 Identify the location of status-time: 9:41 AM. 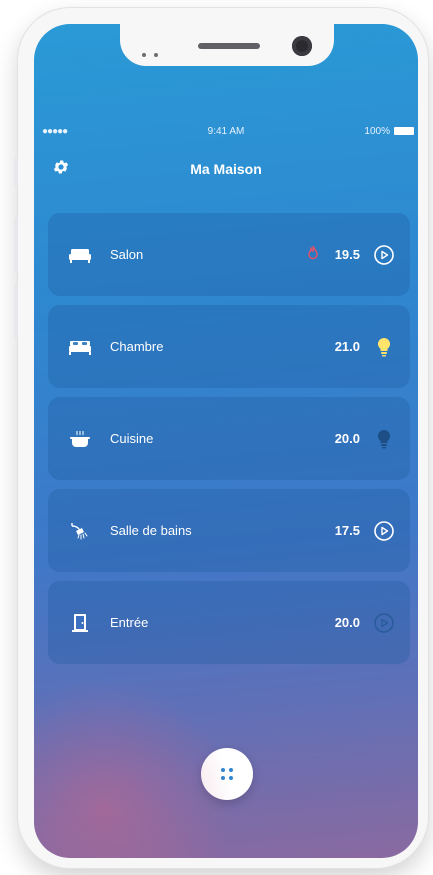
(226, 131).